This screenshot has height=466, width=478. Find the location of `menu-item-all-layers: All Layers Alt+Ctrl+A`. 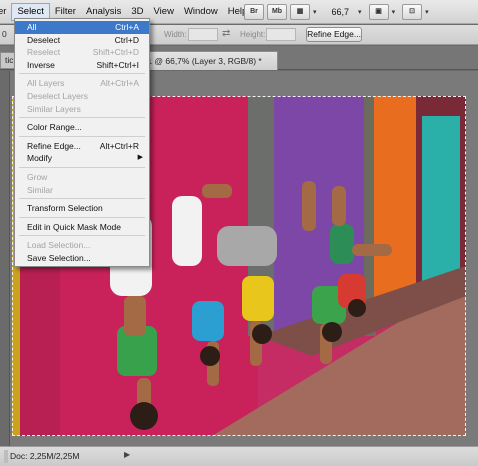

menu-item-all-layers: All Layers Alt+Ctrl+A is located at coordinates (82, 83).